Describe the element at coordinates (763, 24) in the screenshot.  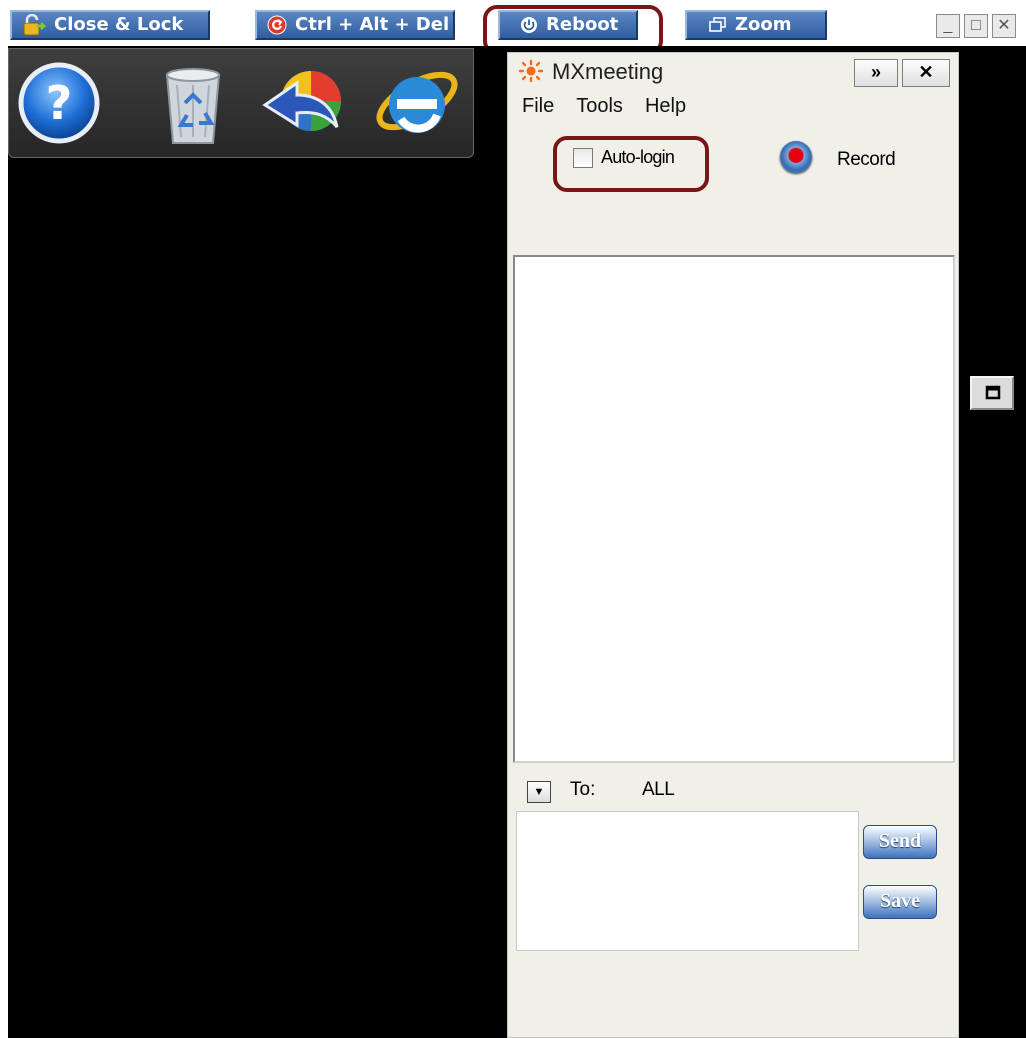
I see `zoom-label: Zoom` at that location.